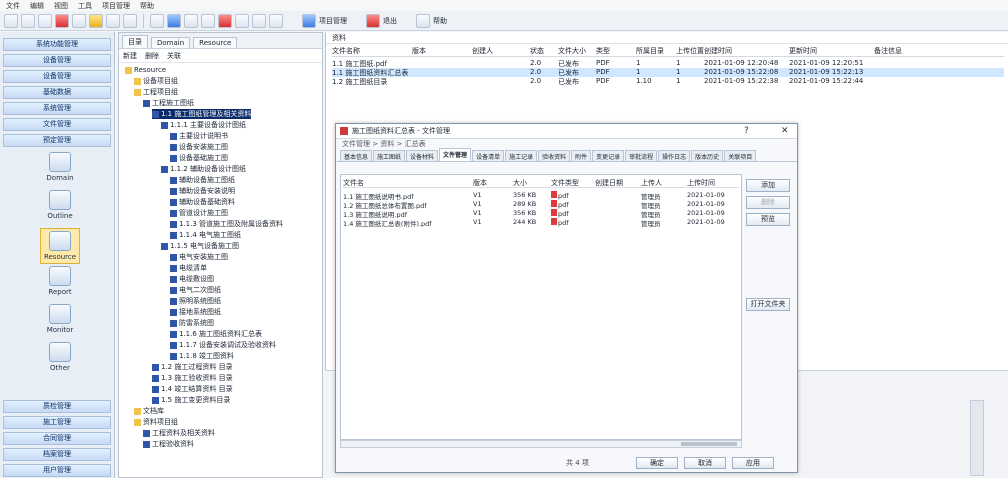  Describe the element at coordinates (408, 182) in the screenshot. I see `column-header: 文件名` at that location.